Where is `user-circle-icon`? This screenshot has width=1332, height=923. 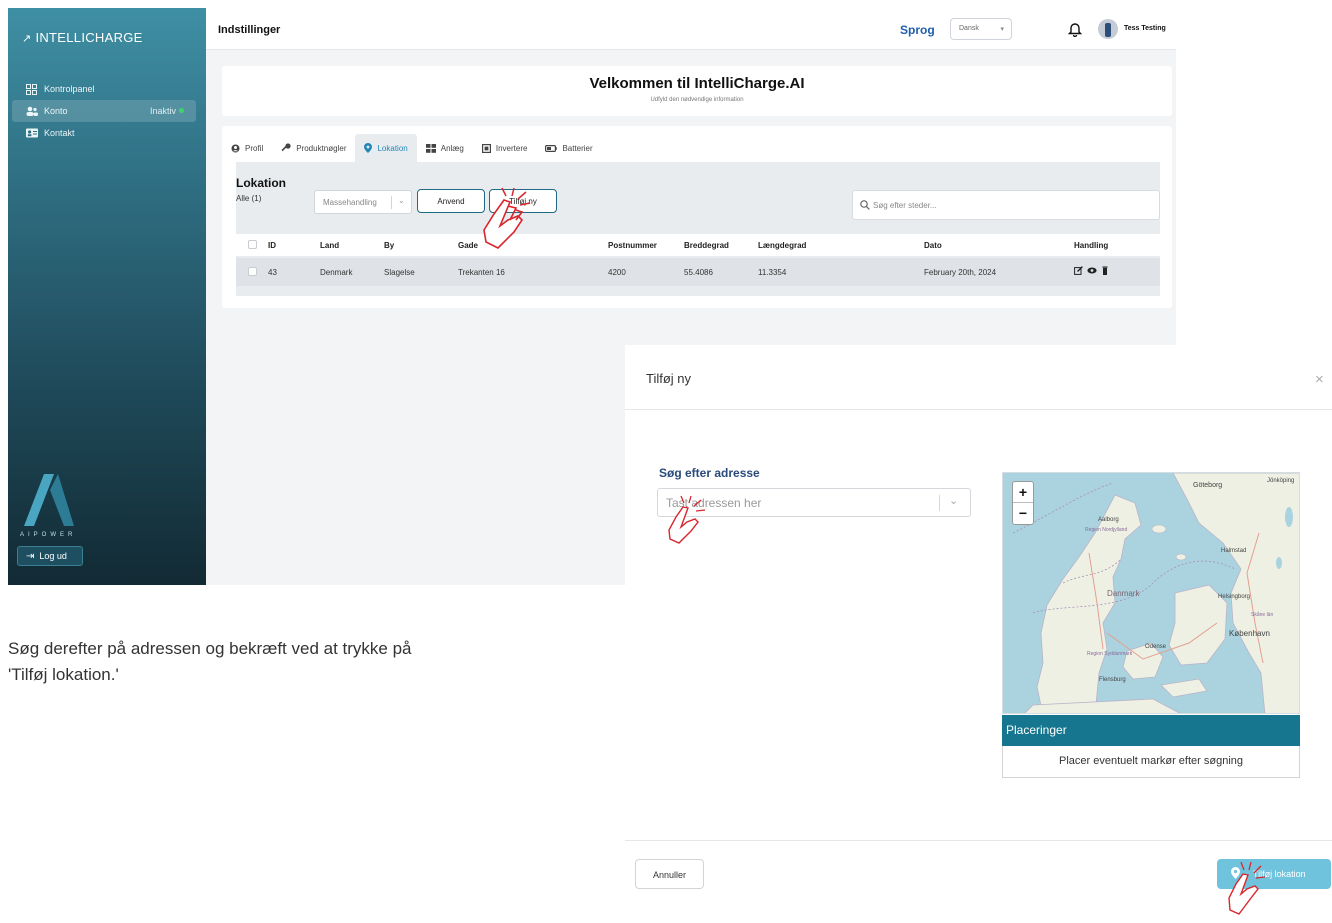 user-circle-icon is located at coordinates (235, 148).